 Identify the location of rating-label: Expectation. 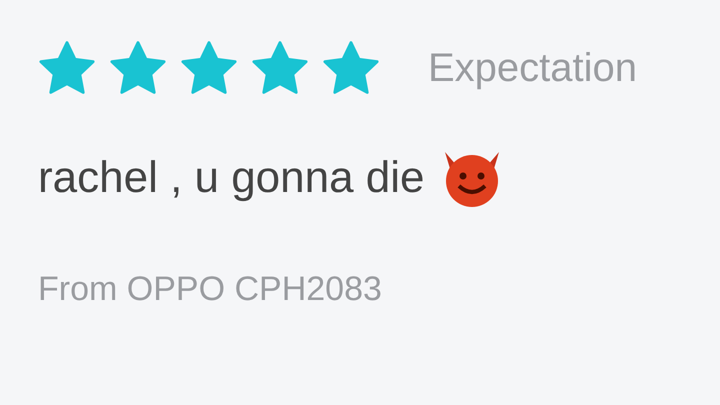
(533, 68).